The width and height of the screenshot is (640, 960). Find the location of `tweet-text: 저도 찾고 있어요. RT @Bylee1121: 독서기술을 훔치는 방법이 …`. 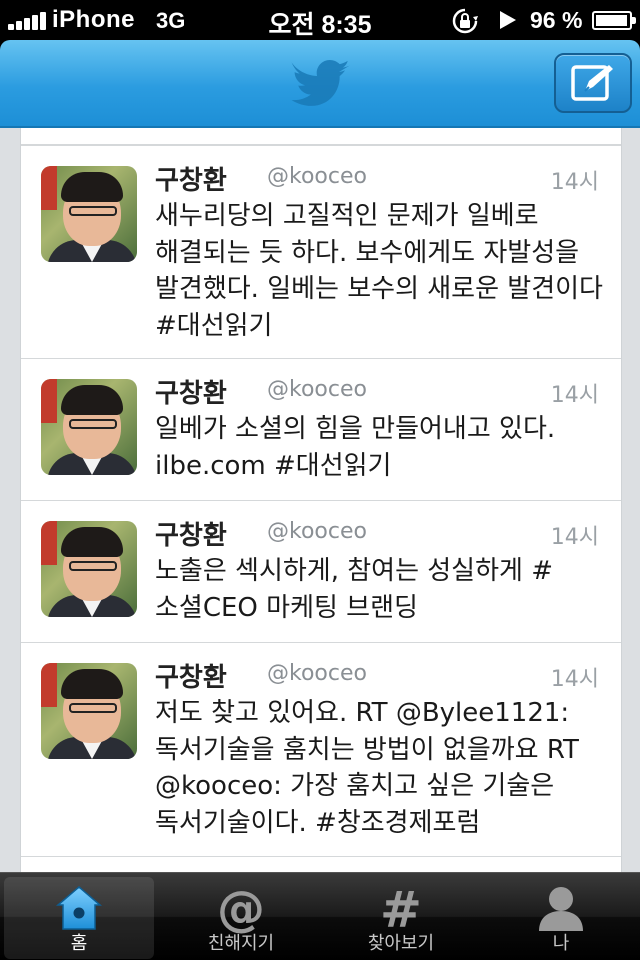

tweet-text: 저도 찾고 있어요. RT @Bylee1121: 독서기술을 훔치는 방법이 … is located at coordinates (367, 768).